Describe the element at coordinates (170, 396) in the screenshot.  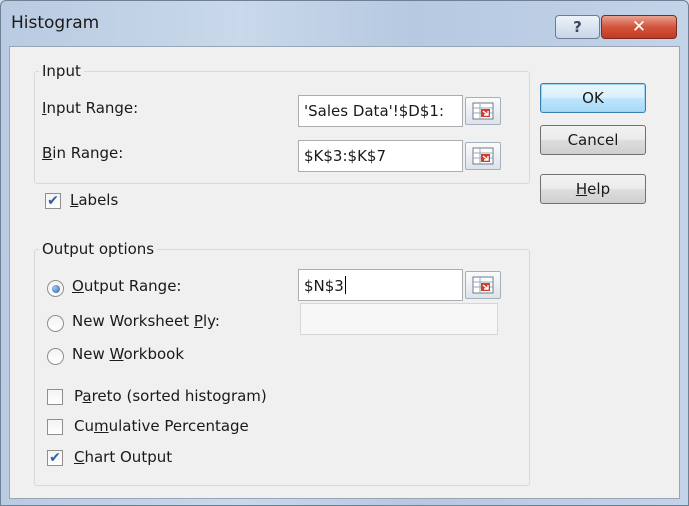
I see `pareto-label: Pareto (sorted histogram)` at that location.